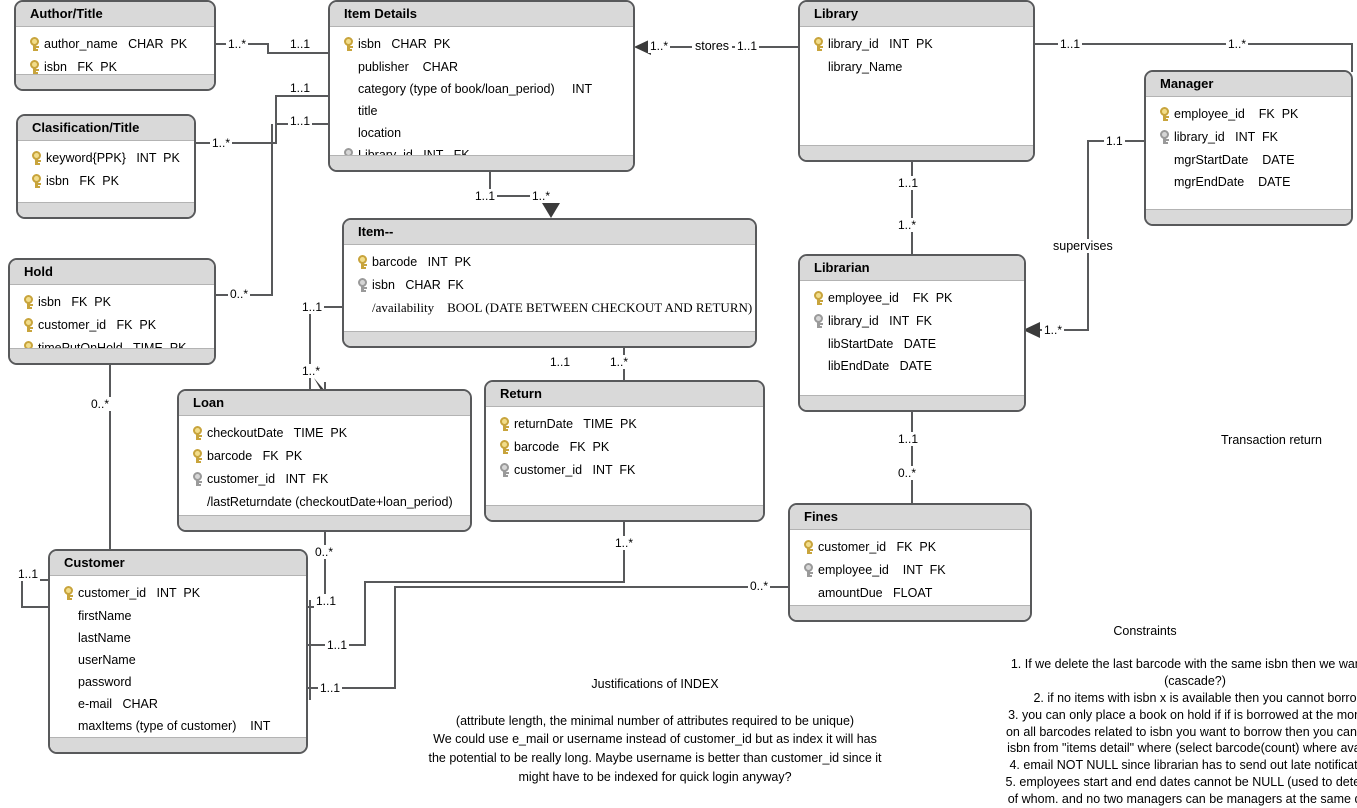  I want to click on attribute-text: customer_id FK PK, so click(877, 547).